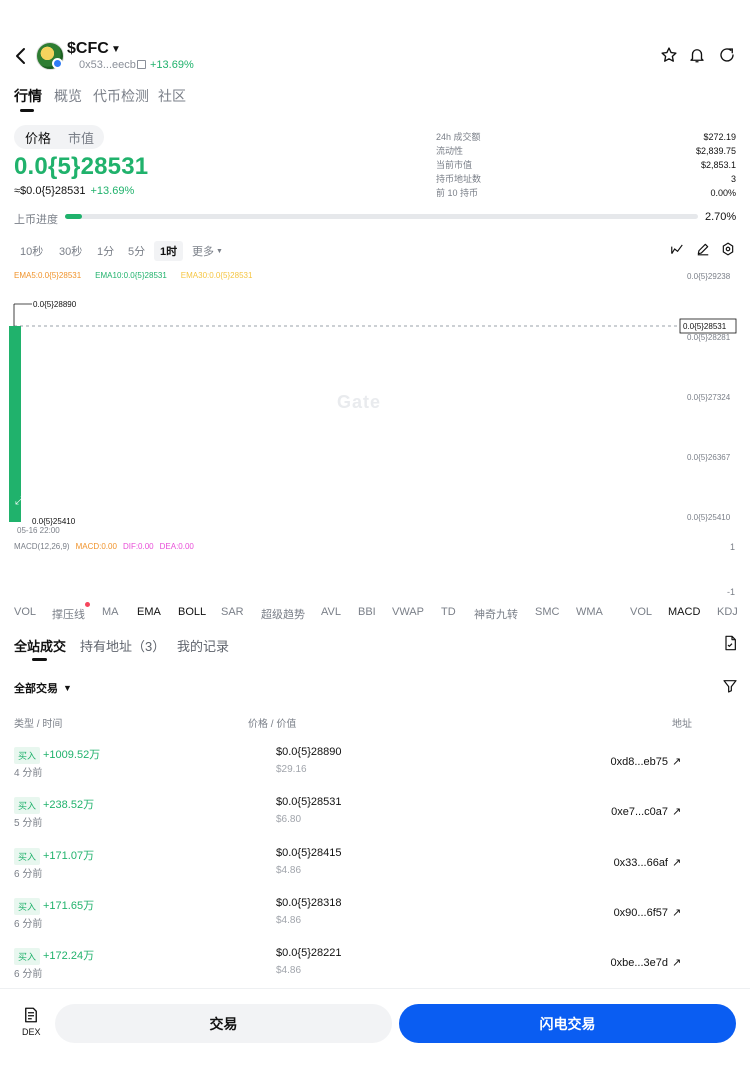 This screenshot has width=750, height=1089. I want to click on gear-icon, so click(728, 249).